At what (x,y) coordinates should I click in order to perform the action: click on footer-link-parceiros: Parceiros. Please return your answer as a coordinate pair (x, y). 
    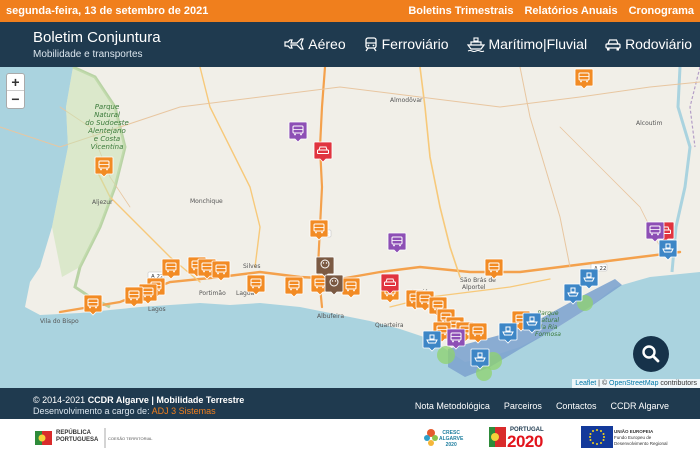
    Looking at the image, I should click on (523, 406).